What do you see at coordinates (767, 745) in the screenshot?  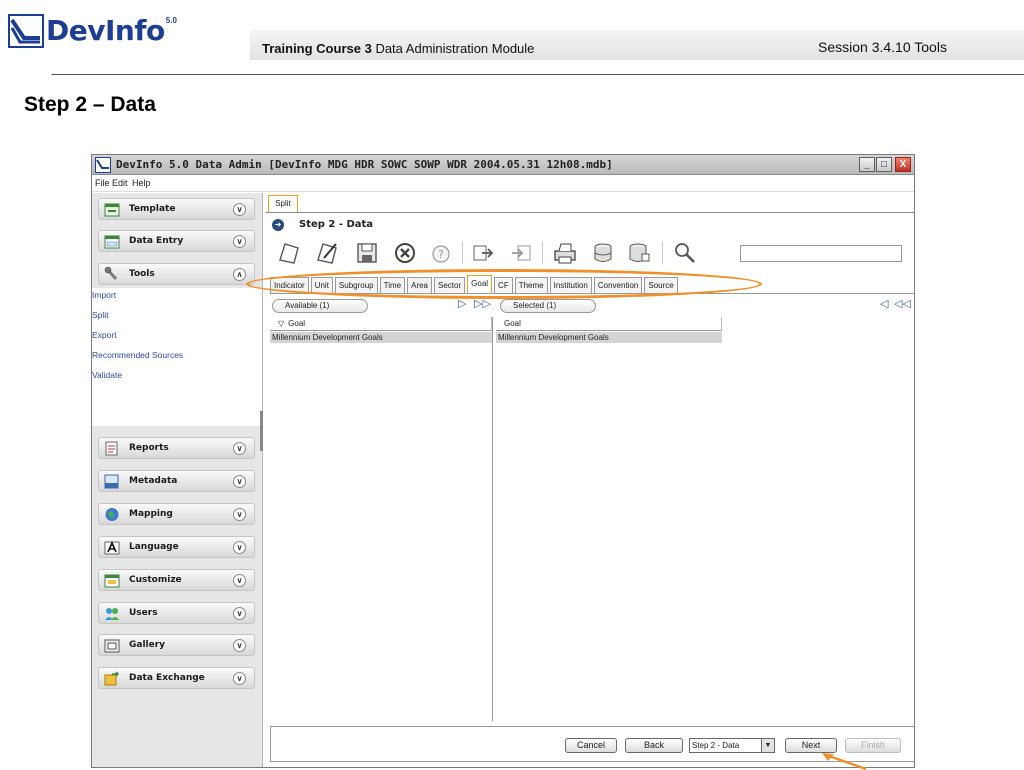 I see `chevron-down-icon: ▼` at bounding box center [767, 745].